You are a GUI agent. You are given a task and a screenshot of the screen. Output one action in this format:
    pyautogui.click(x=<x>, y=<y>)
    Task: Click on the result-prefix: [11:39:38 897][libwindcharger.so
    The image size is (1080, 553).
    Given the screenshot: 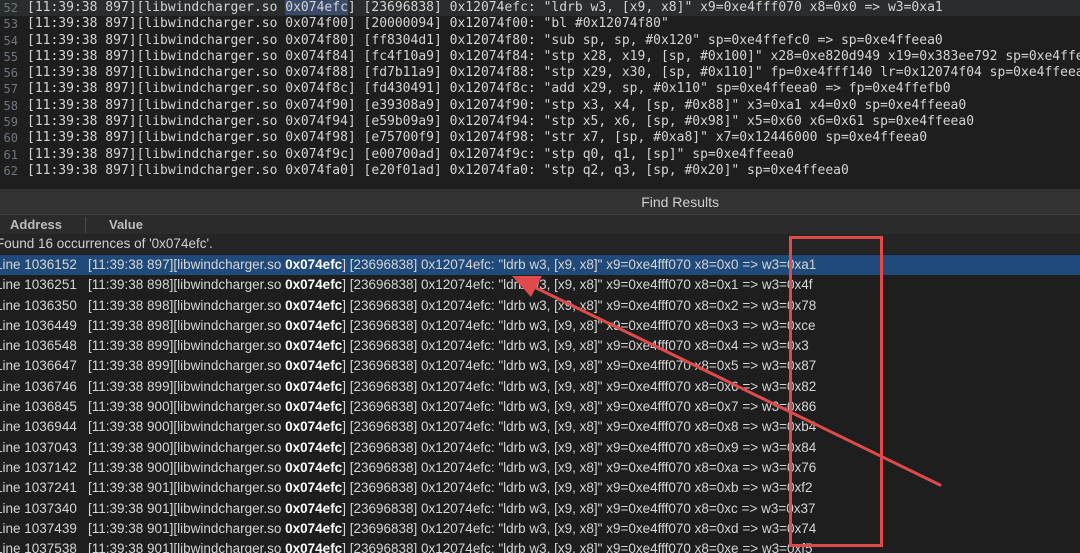 What is the action you would take?
    pyautogui.click(x=187, y=264)
    